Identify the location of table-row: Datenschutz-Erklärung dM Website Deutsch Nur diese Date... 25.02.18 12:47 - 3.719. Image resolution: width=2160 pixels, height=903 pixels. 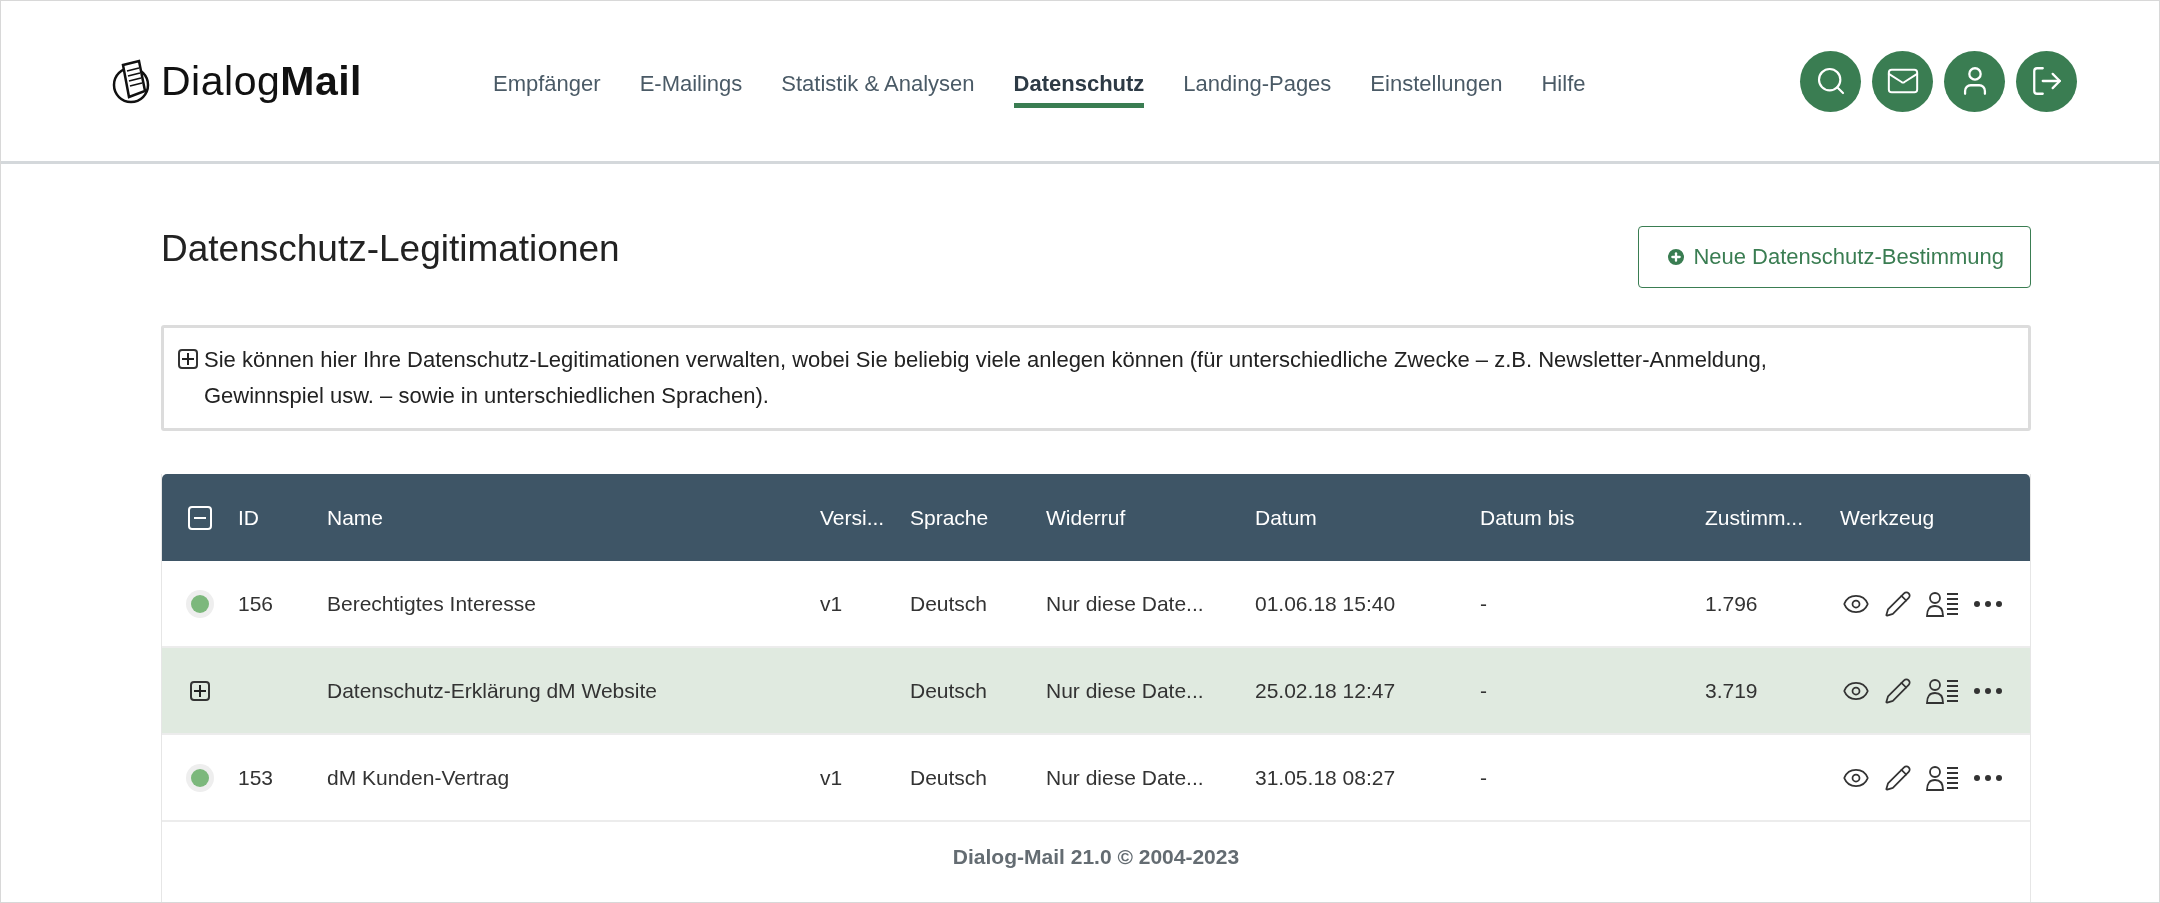
(1096, 691).